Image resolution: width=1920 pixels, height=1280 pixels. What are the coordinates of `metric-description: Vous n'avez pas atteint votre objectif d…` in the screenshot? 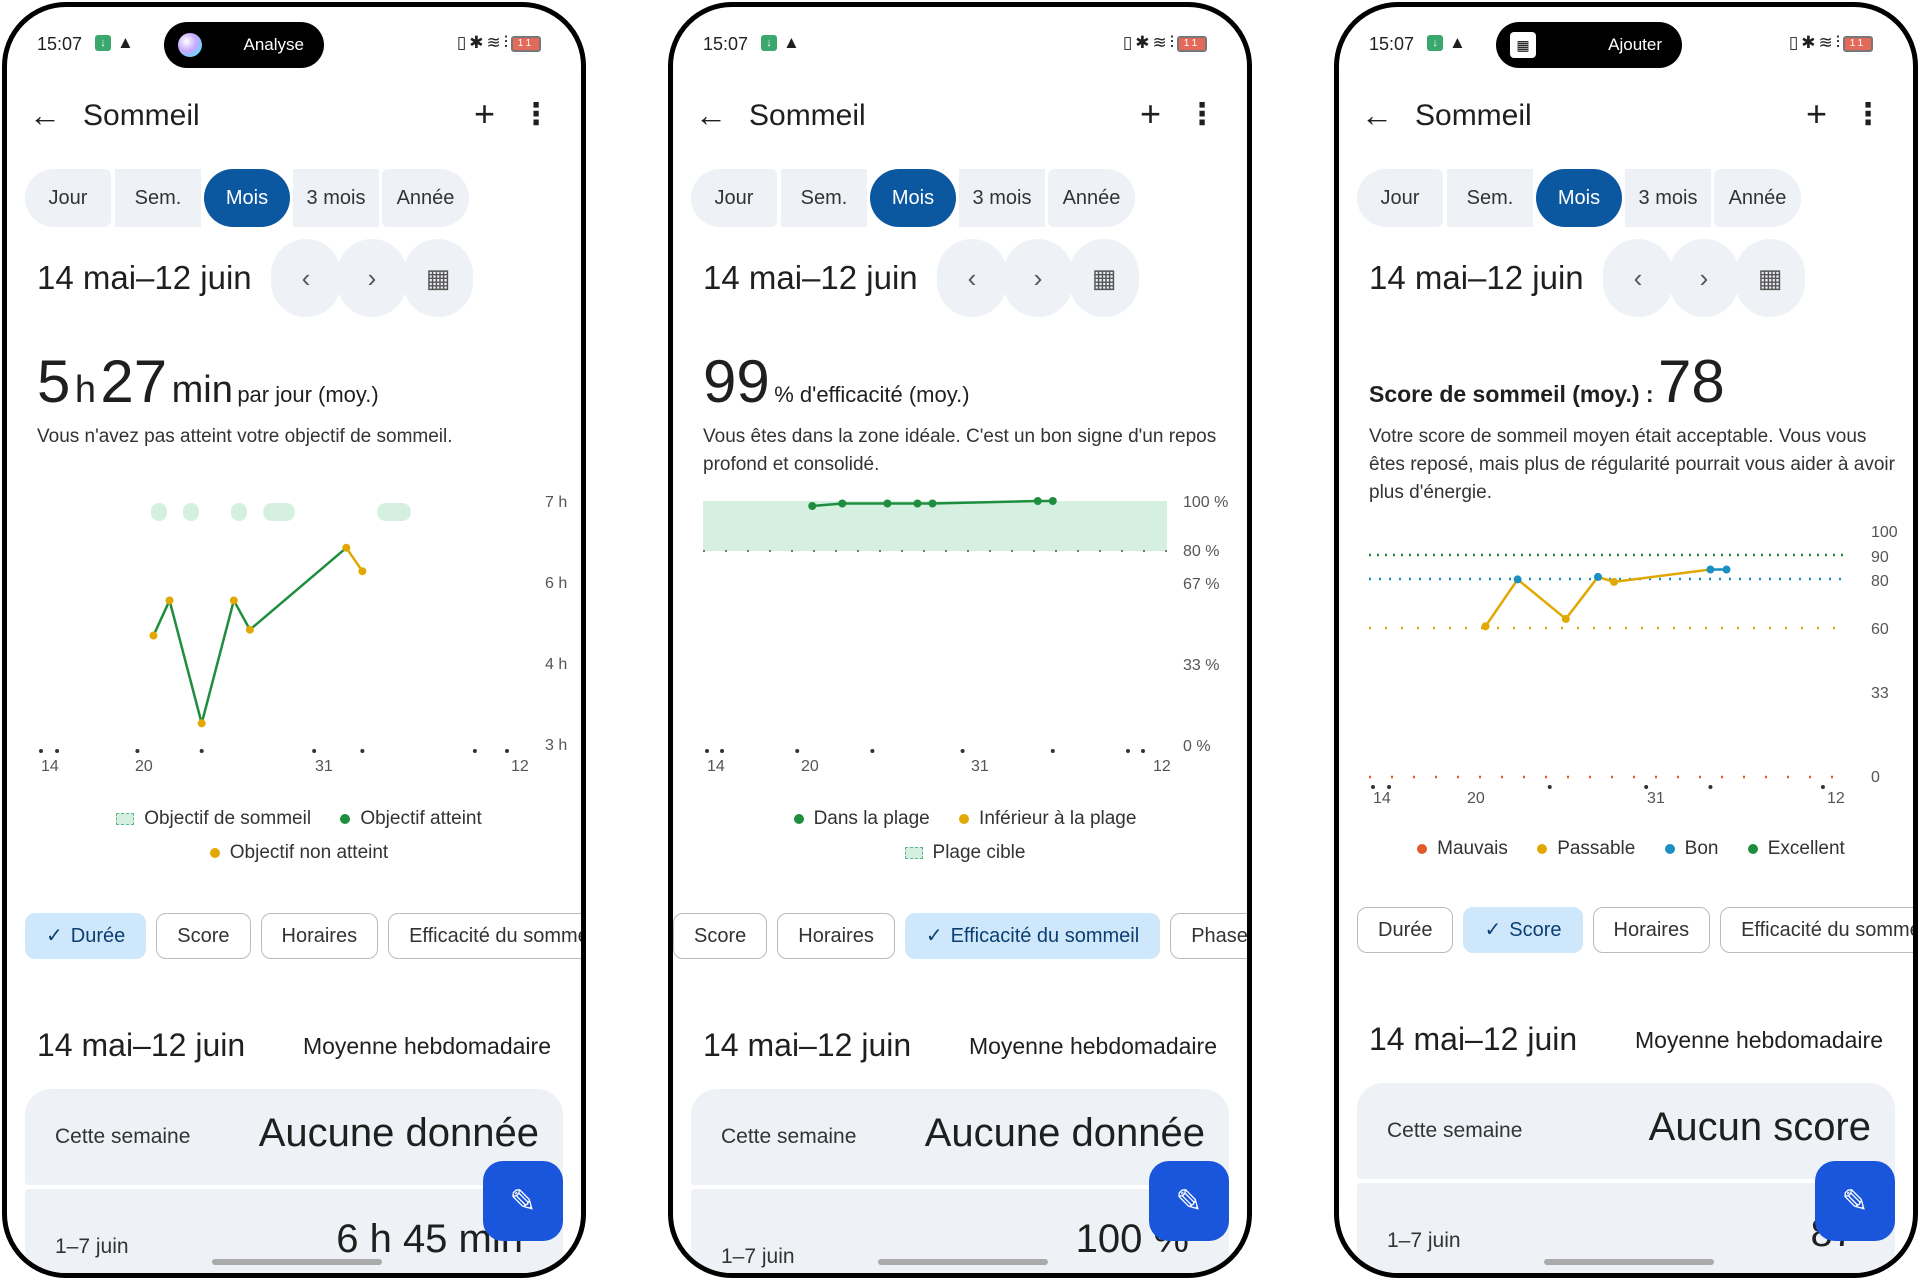 It's located at (245, 436).